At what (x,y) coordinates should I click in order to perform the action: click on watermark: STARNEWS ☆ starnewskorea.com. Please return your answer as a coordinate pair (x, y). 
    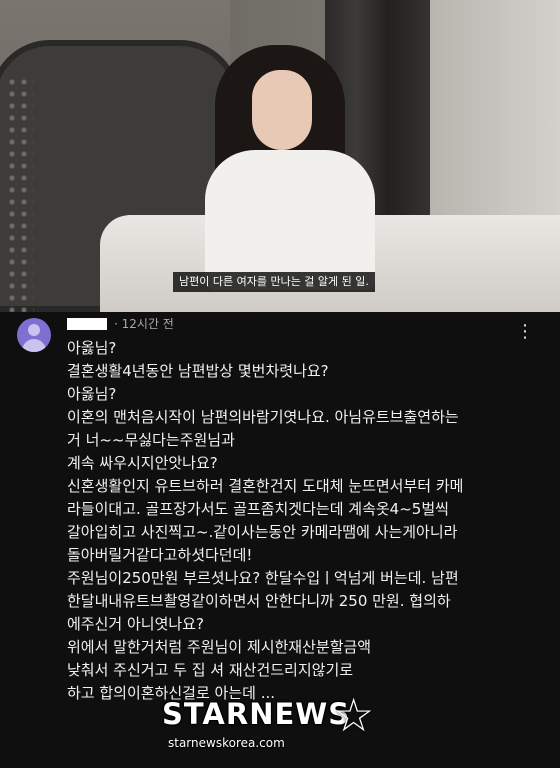
    Looking at the image, I should click on (280, 728).